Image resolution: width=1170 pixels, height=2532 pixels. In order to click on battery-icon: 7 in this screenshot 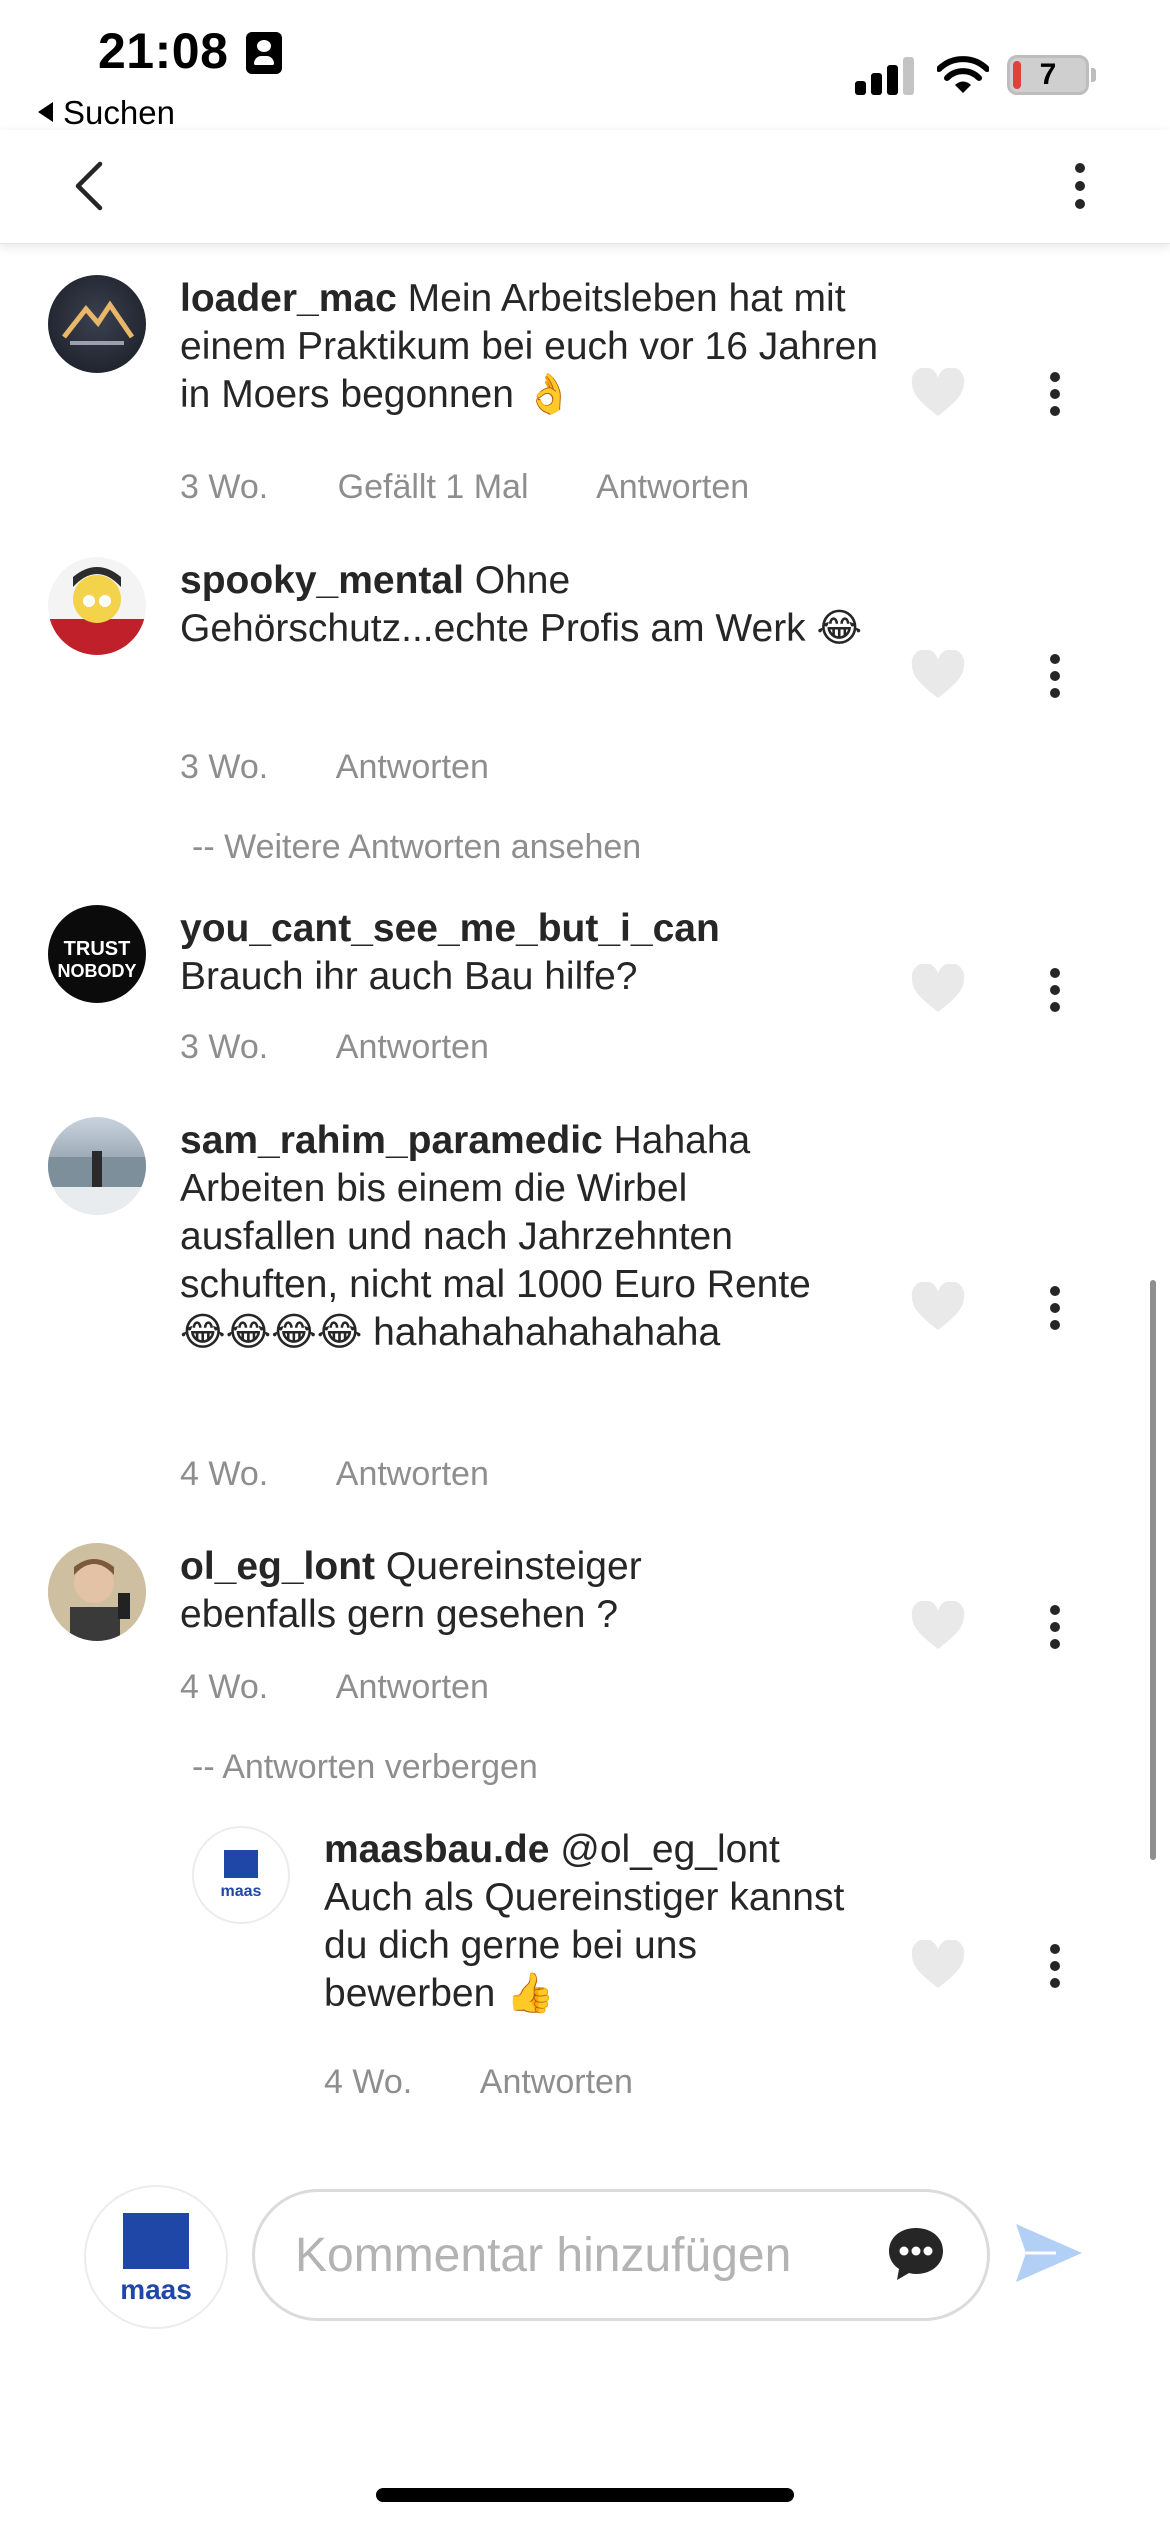, I will do `click(1048, 75)`.